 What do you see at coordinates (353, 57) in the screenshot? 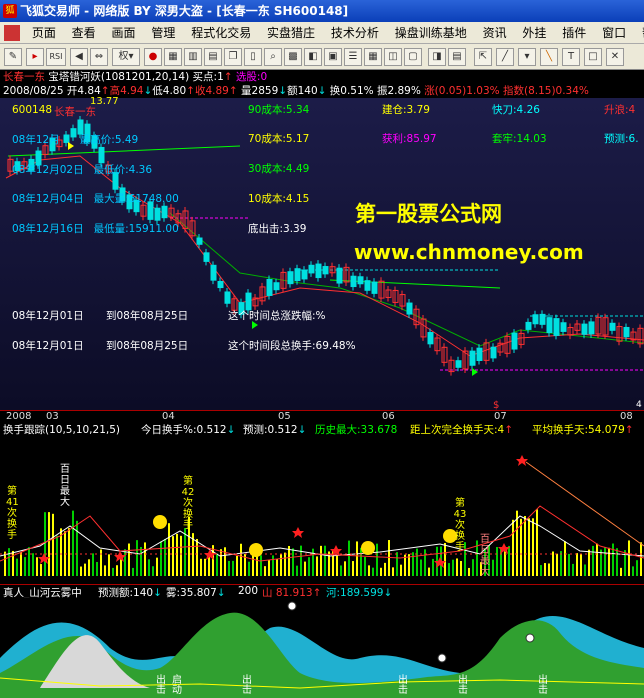
I see `list-icon: ☰` at bounding box center [353, 57].